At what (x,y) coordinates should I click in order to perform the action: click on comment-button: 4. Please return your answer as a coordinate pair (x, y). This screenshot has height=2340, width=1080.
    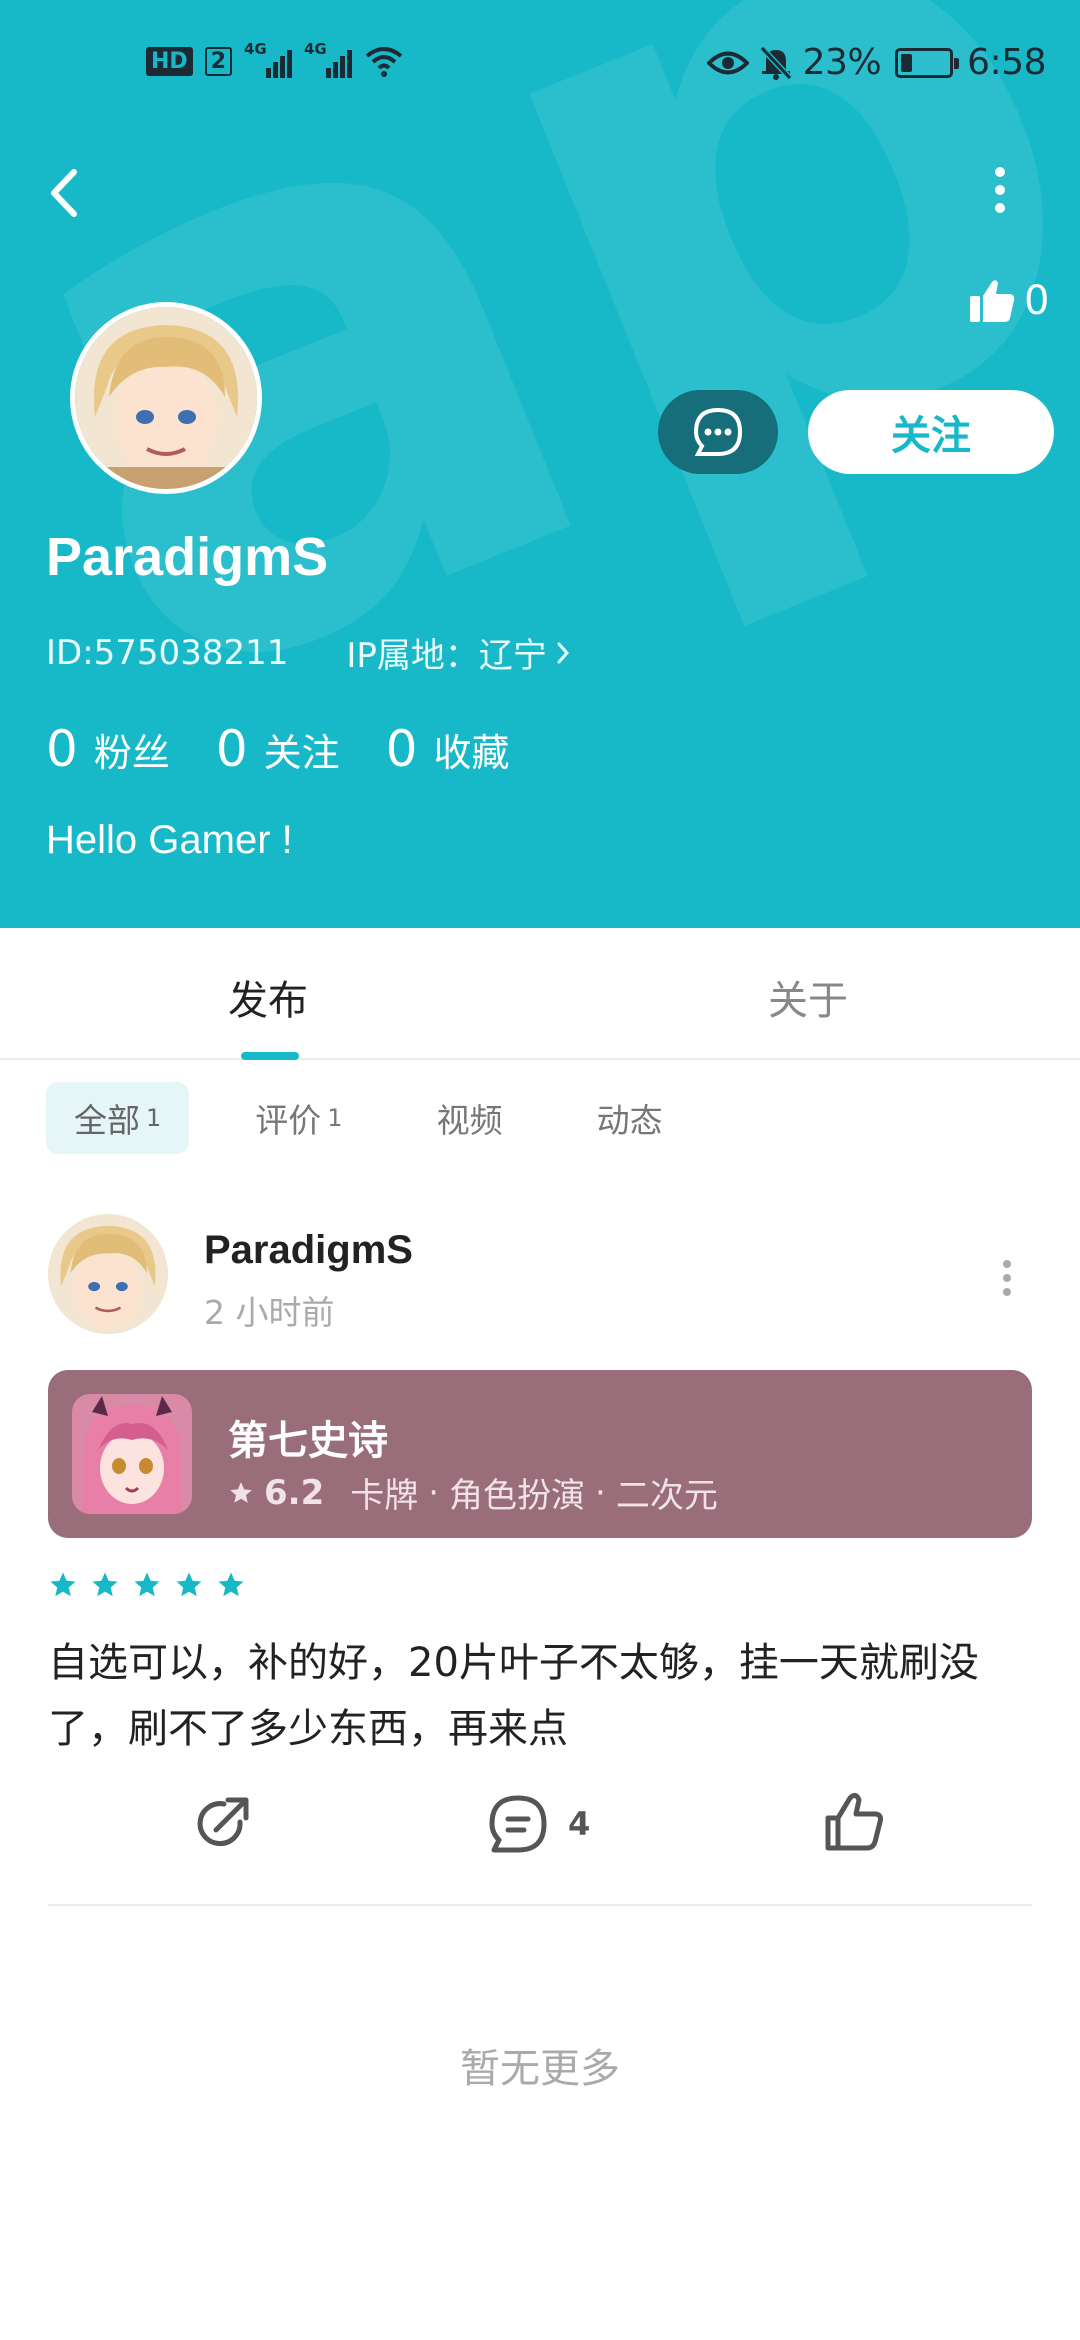
    Looking at the image, I should click on (538, 1824).